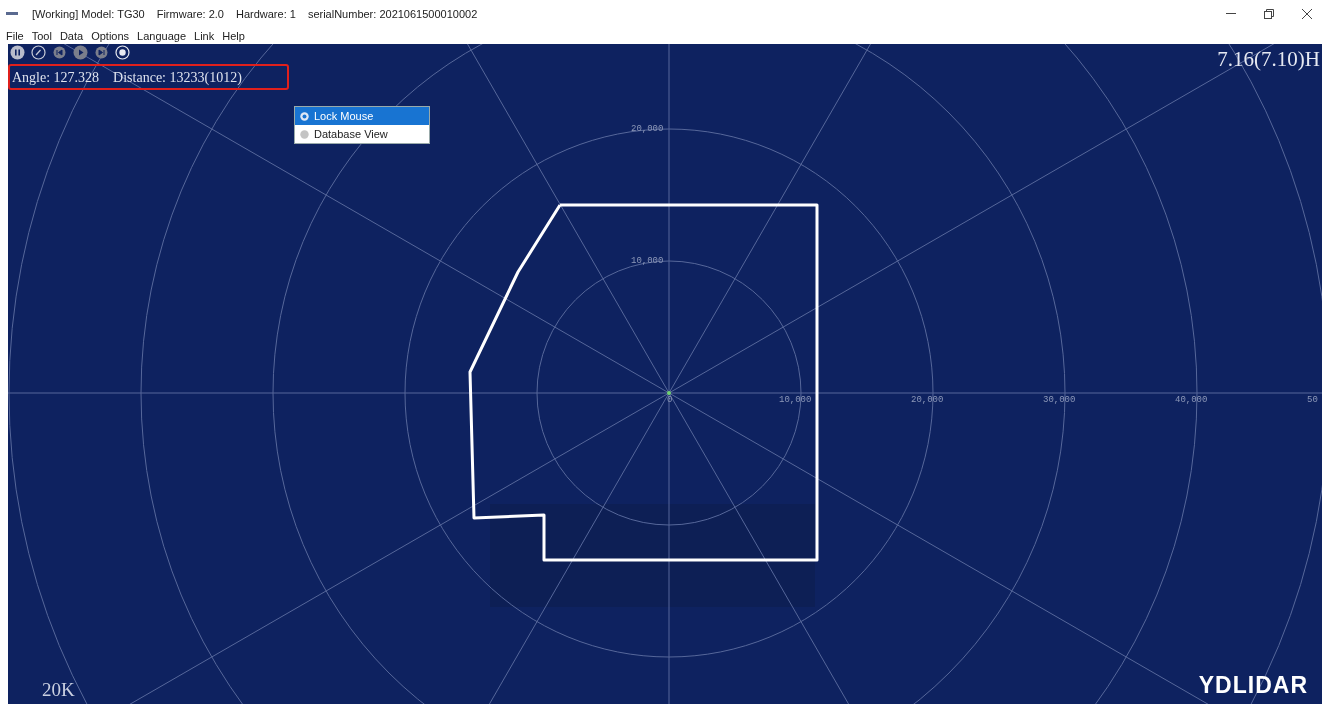 This screenshot has height=704, width=1330. Describe the element at coordinates (88, 14) in the screenshot. I see `window-title: [Working] Model: TG30` at that location.